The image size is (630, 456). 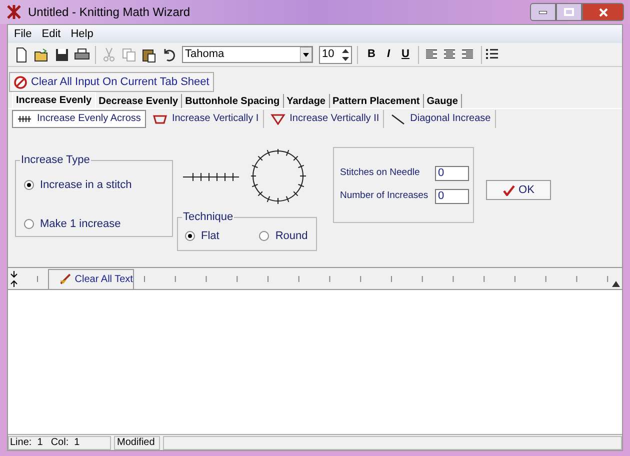 I want to click on align-right-icon, so click(x=468, y=54).